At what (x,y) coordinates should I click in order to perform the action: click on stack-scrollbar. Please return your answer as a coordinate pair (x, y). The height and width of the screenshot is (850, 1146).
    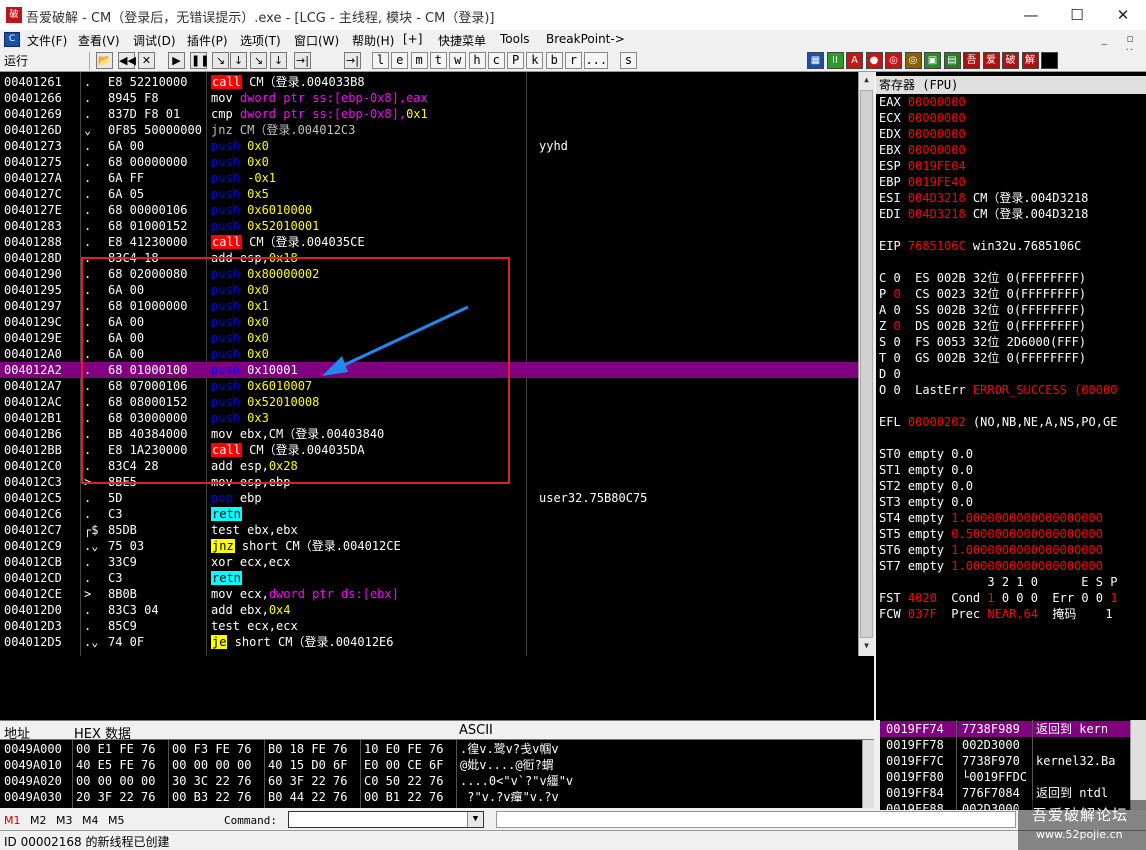
    Looking at the image, I should click on (1138, 765).